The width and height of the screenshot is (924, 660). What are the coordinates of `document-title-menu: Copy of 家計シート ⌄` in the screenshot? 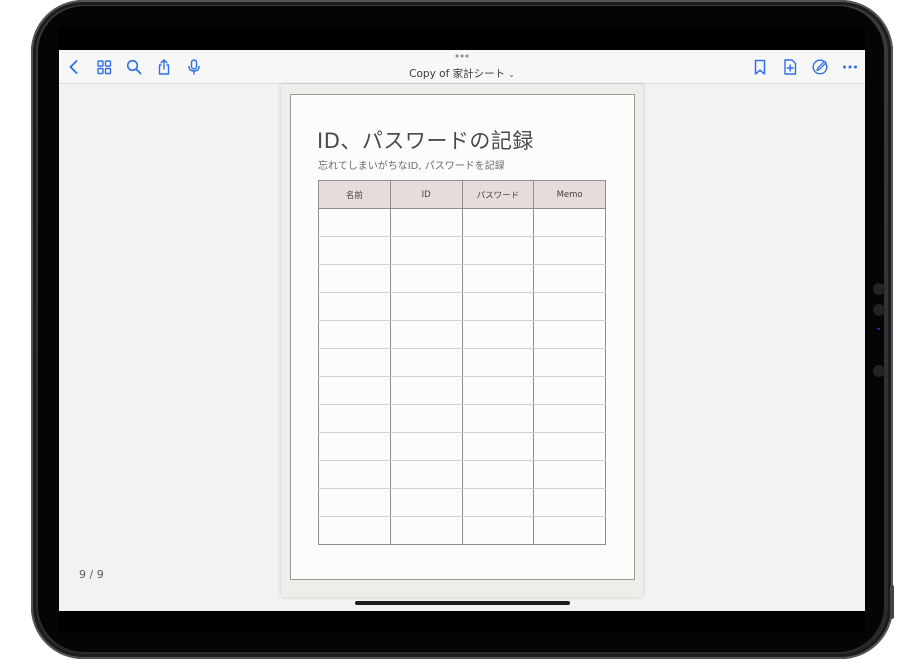 It's located at (462, 73).